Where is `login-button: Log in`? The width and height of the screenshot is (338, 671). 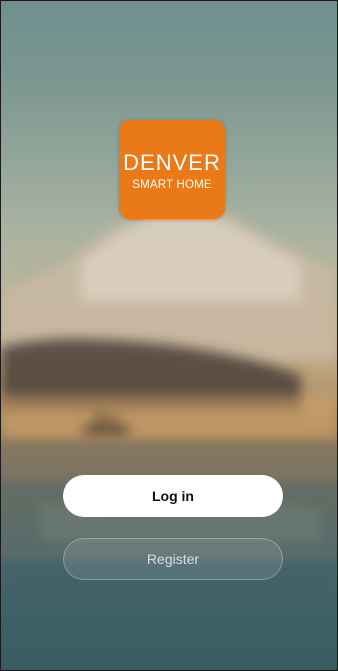
login-button: Log in is located at coordinates (173, 496).